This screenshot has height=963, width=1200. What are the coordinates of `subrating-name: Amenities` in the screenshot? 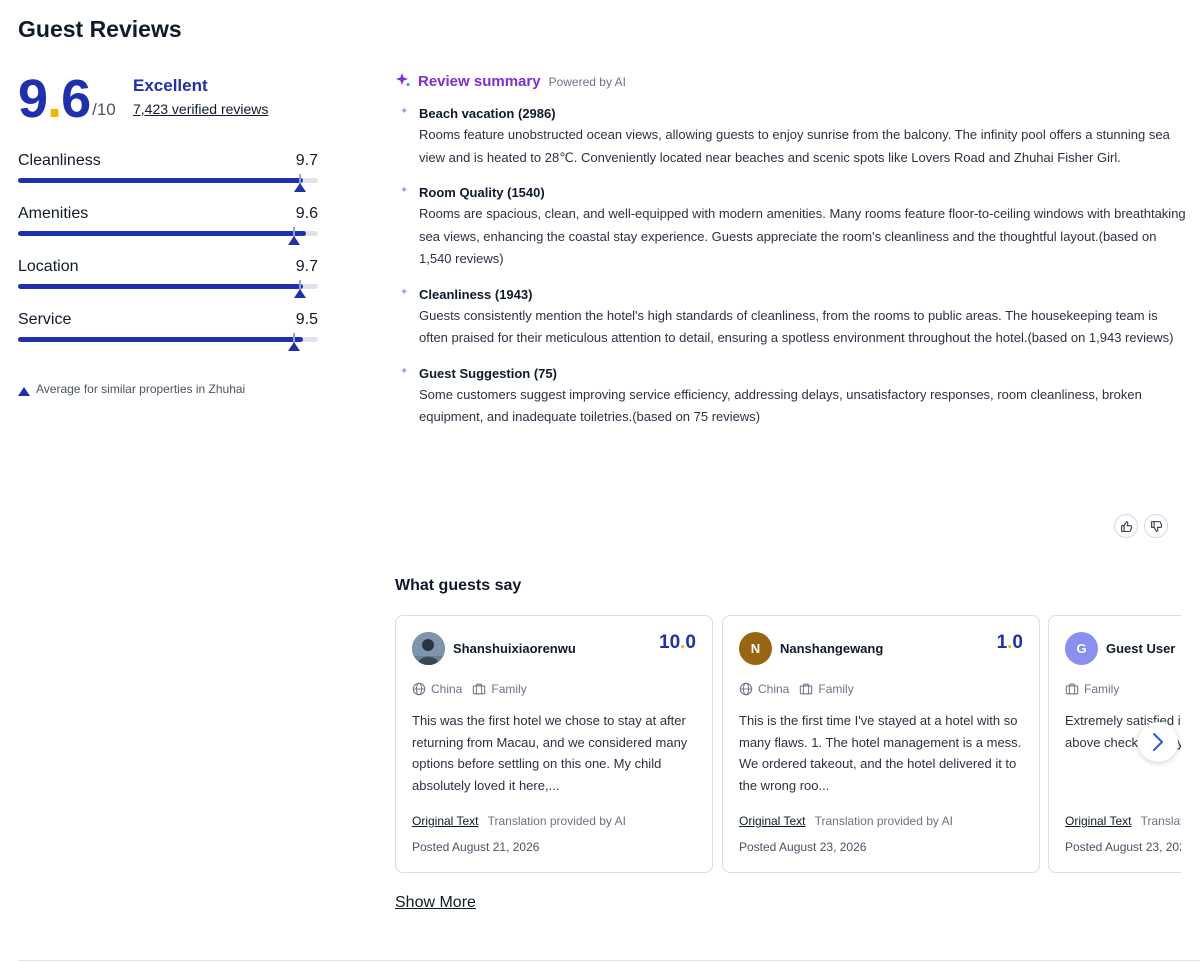 It's located at (53, 213).